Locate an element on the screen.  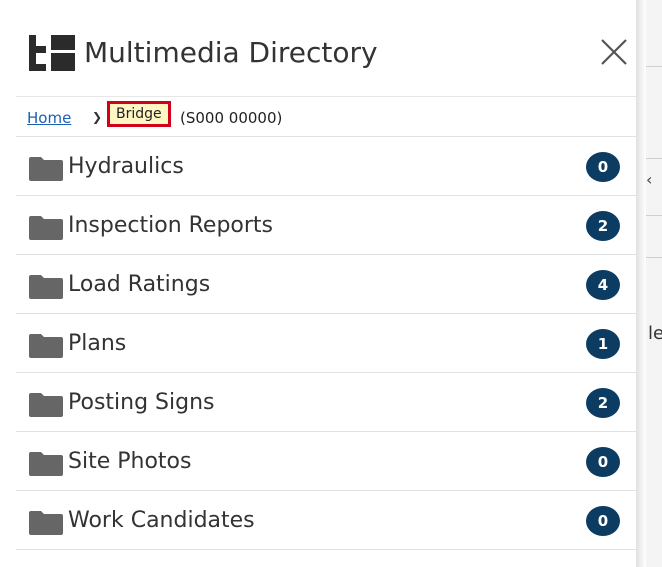
folder-item-inspection-reports: Inspection Reports 2 is located at coordinates (326, 224).